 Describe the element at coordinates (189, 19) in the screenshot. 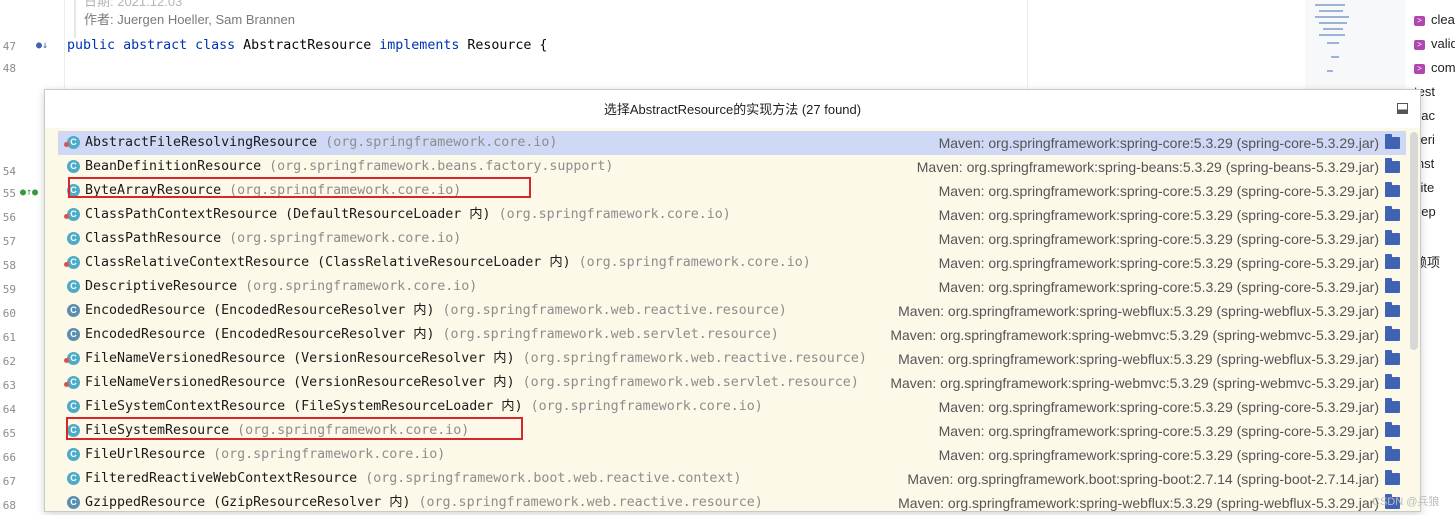

I see `javadoc-author: 作者: Juergen Hoeller, Sam Brannen` at that location.